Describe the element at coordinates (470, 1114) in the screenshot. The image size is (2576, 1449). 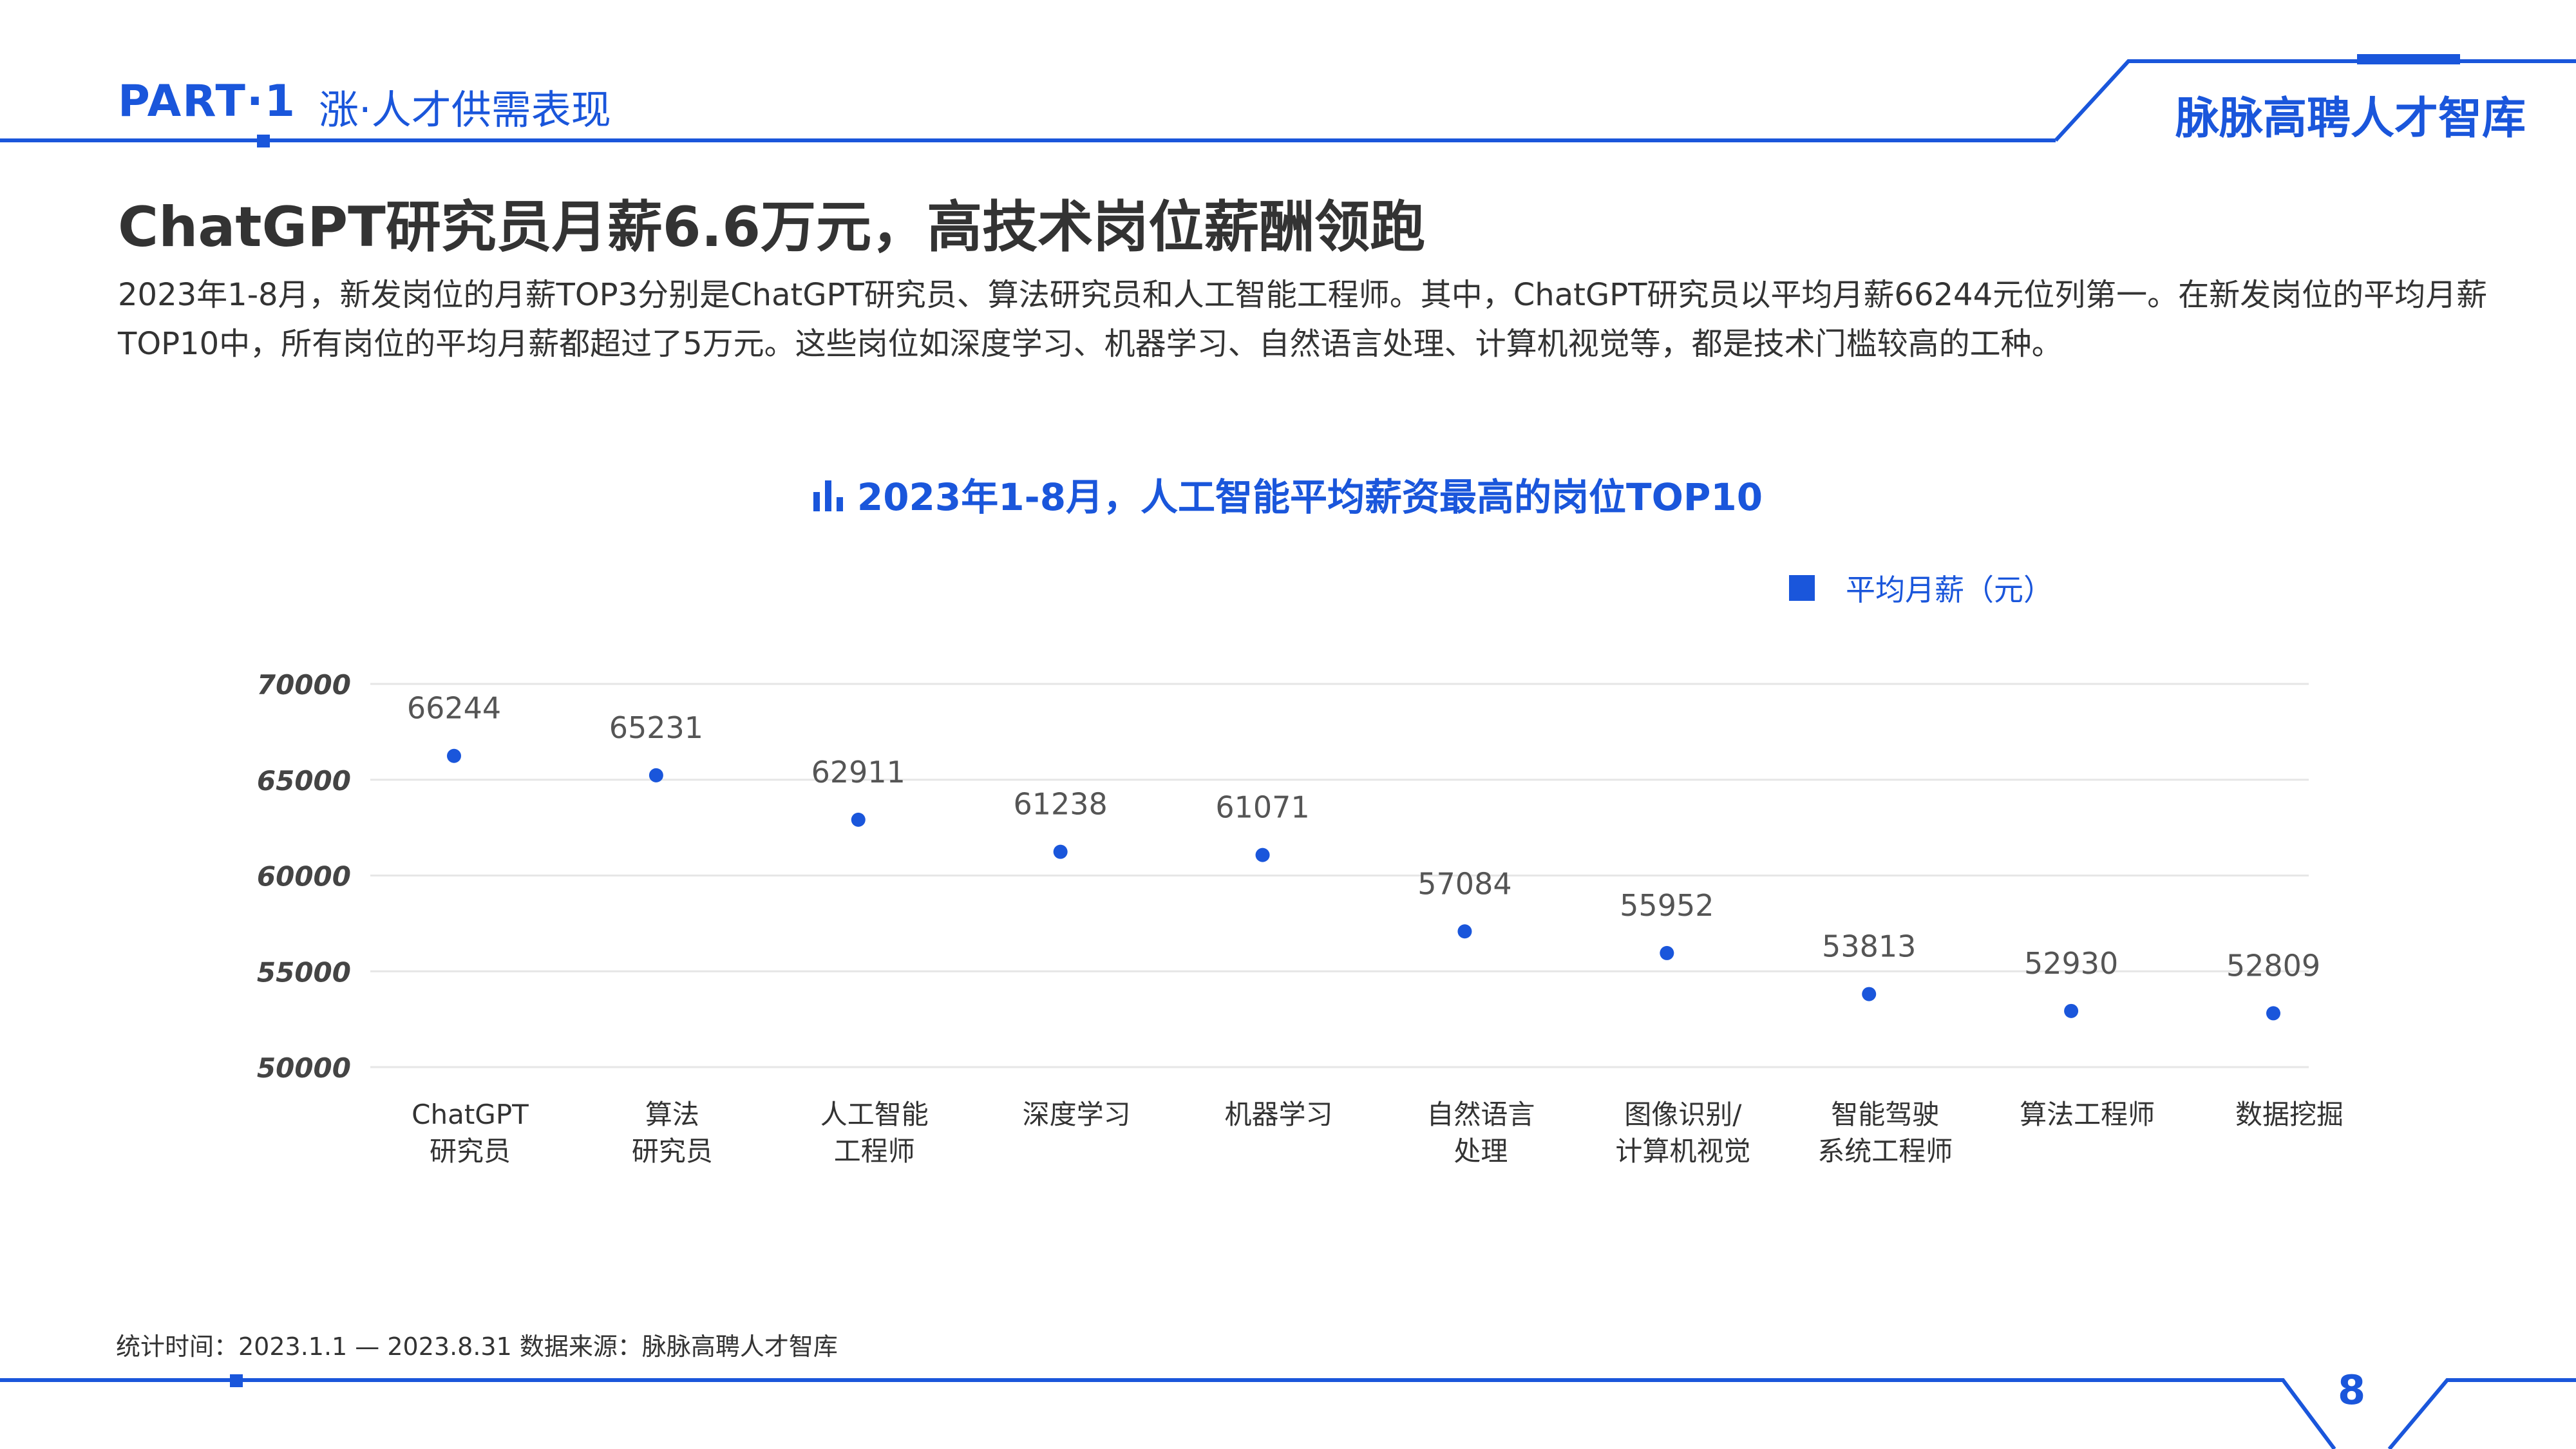
I see `x-tick-label: ChatGPT` at that location.